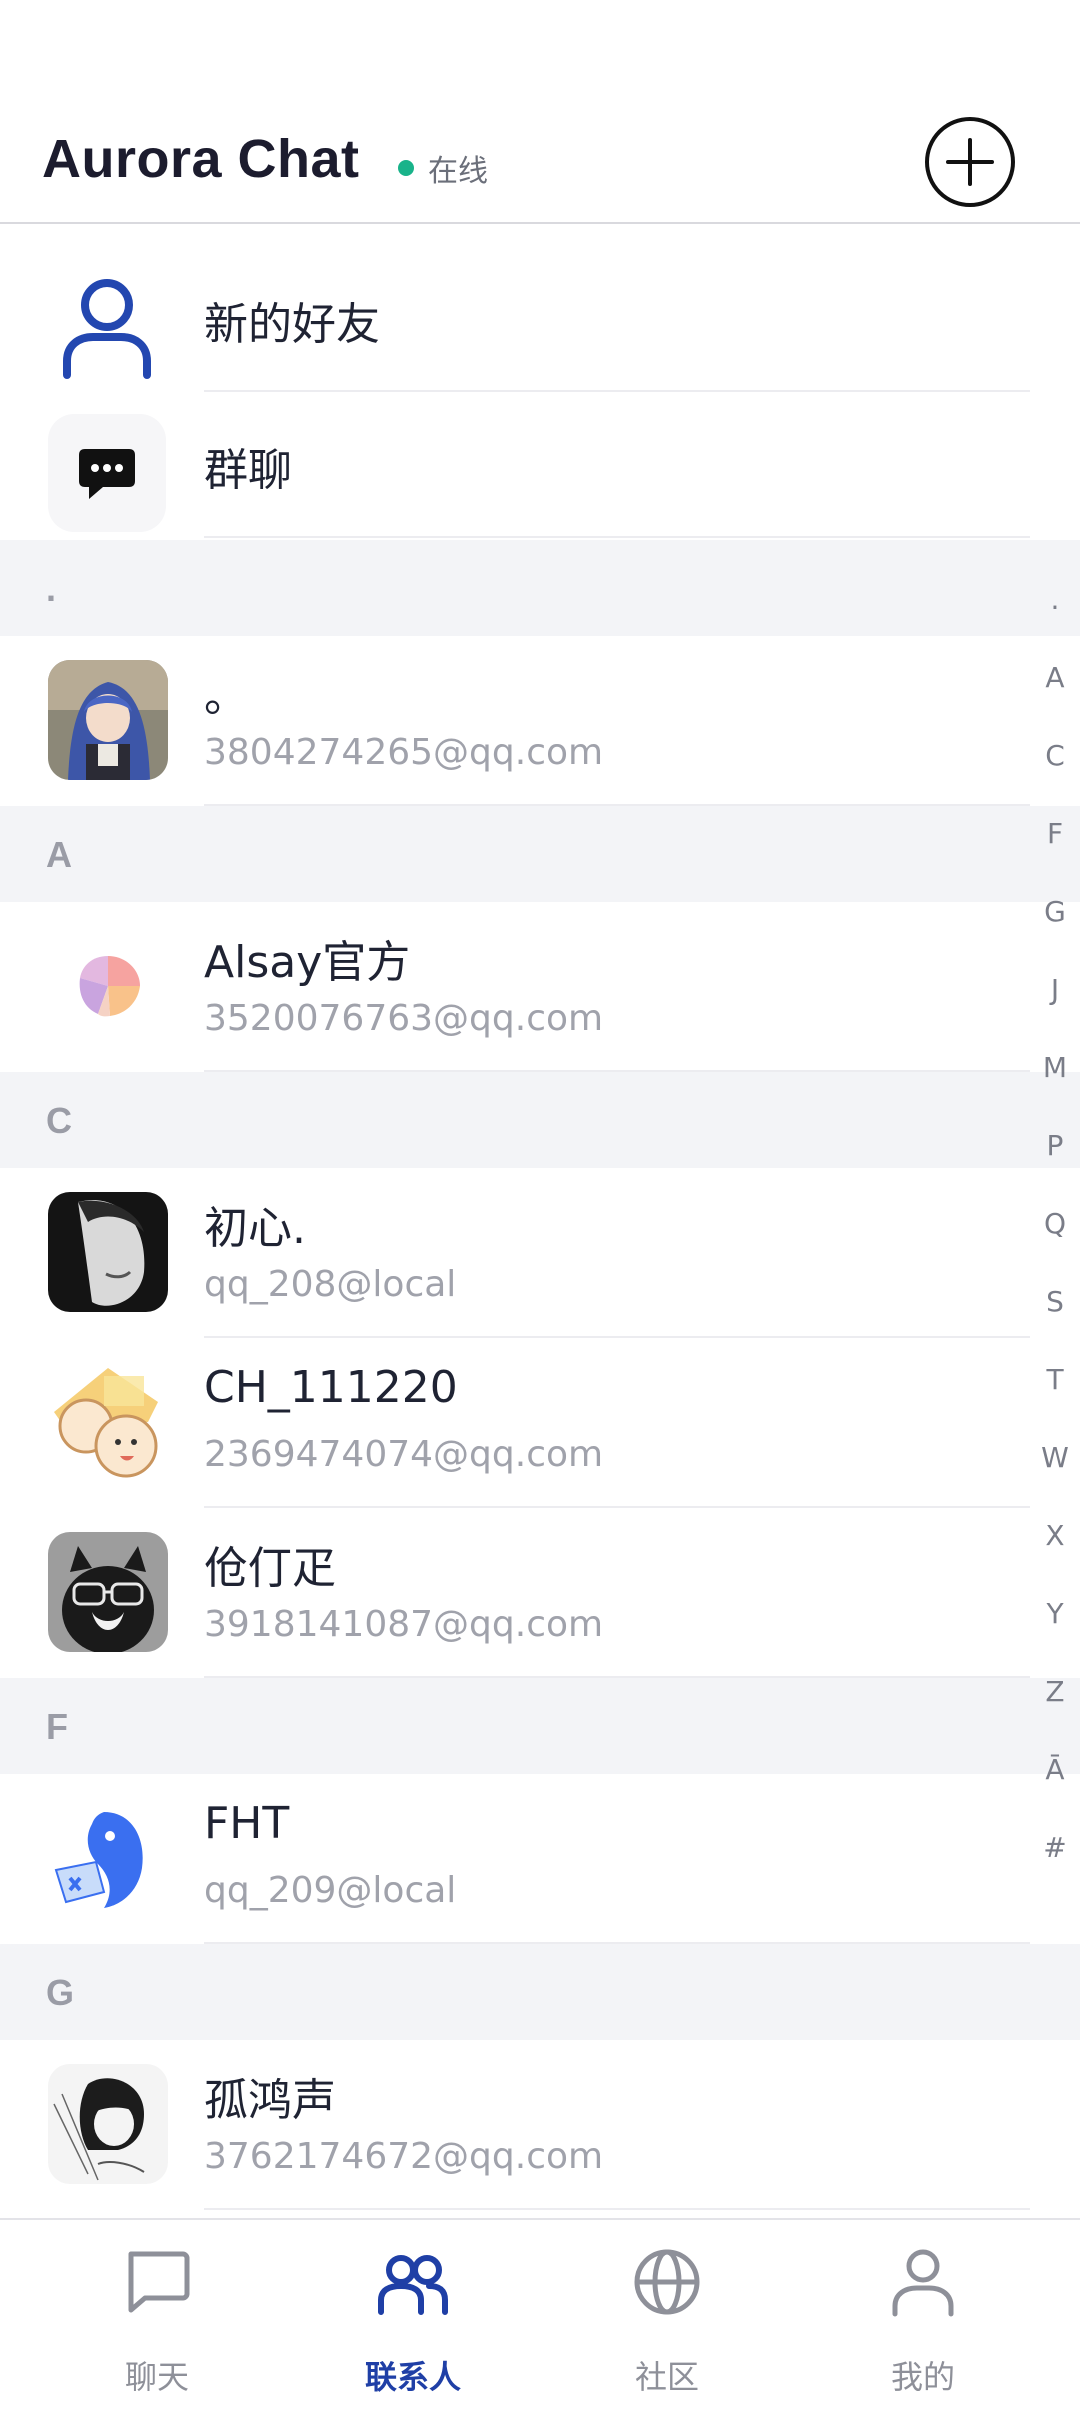 Image resolution: width=1080 pixels, height=2414 pixels. I want to click on index-letter: M, so click(1055, 1087).